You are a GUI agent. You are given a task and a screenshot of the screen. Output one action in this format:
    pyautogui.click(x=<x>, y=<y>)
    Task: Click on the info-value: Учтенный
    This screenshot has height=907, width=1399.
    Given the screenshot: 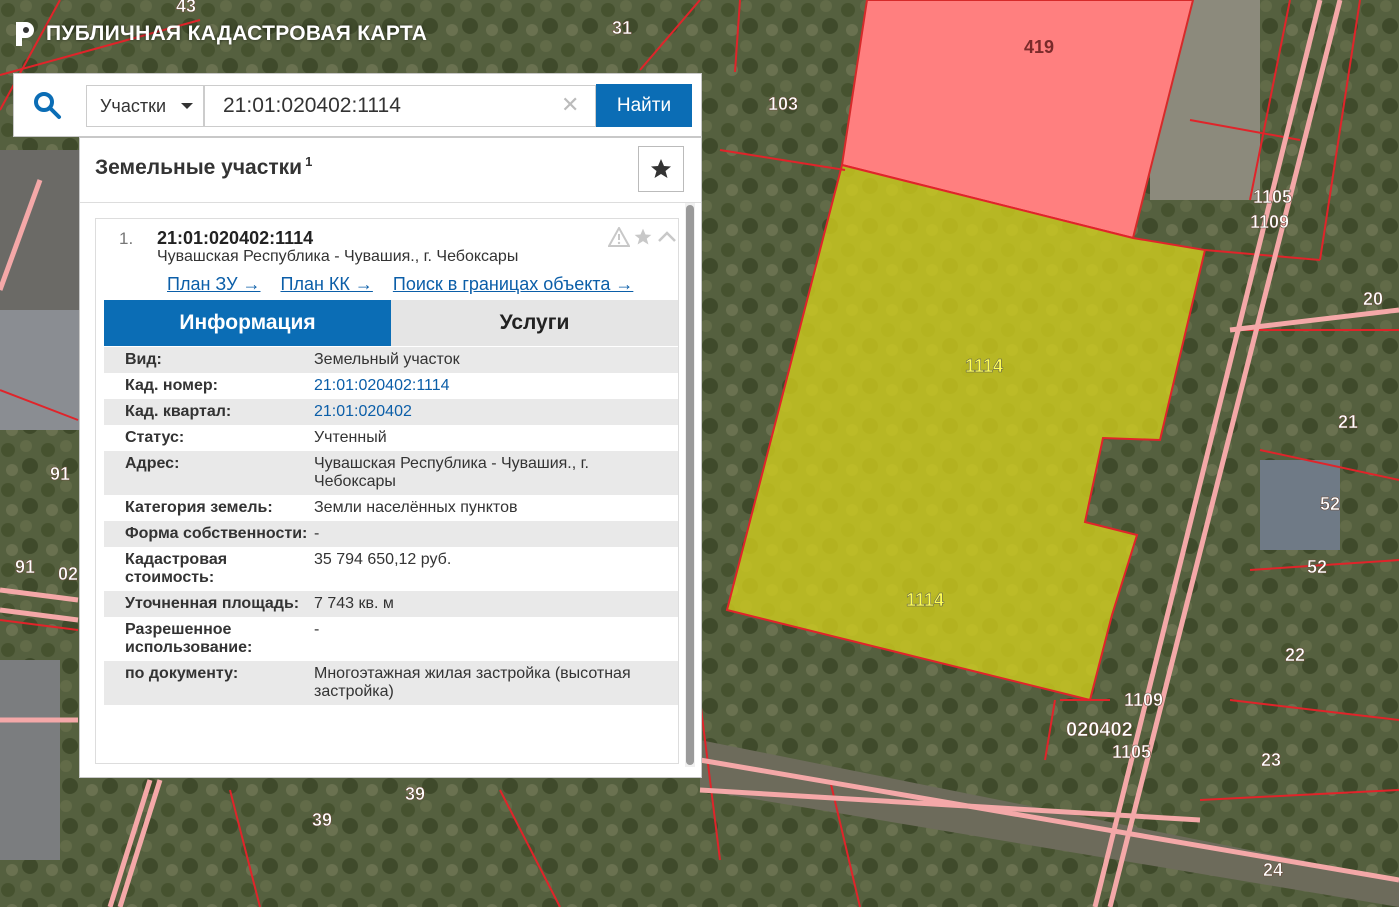 What is the action you would take?
    pyautogui.click(x=350, y=437)
    